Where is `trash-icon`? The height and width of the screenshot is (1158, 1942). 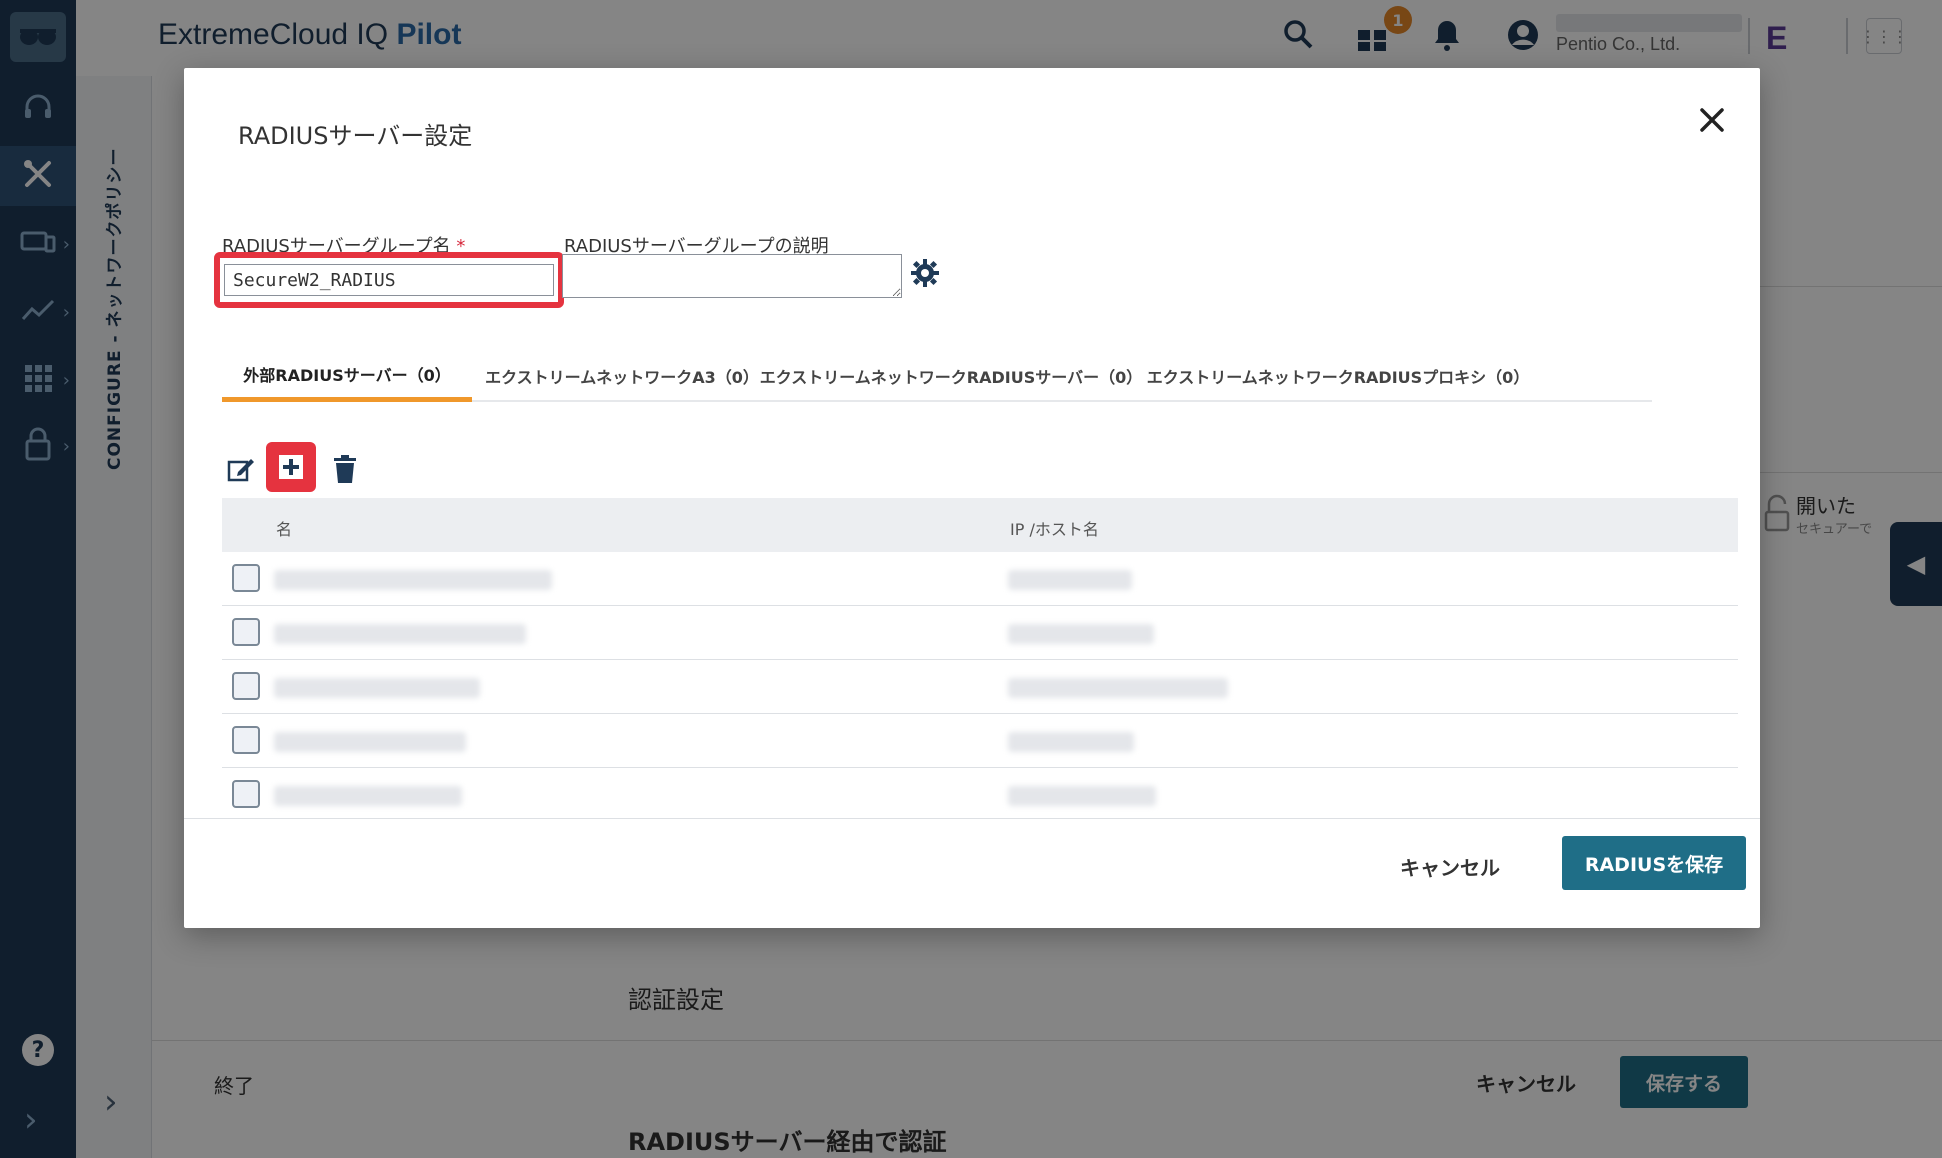 trash-icon is located at coordinates (345, 469).